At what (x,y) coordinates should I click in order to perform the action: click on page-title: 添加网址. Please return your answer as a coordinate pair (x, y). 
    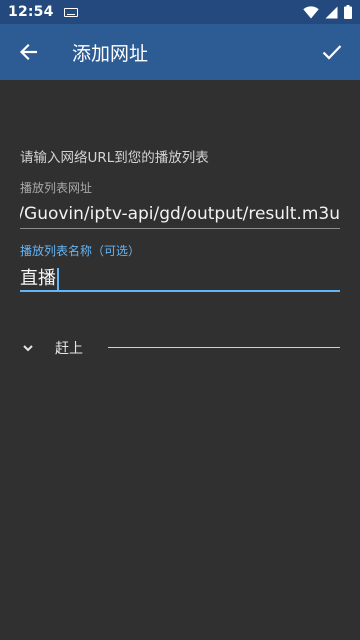
    Looking at the image, I should click on (110, 53).